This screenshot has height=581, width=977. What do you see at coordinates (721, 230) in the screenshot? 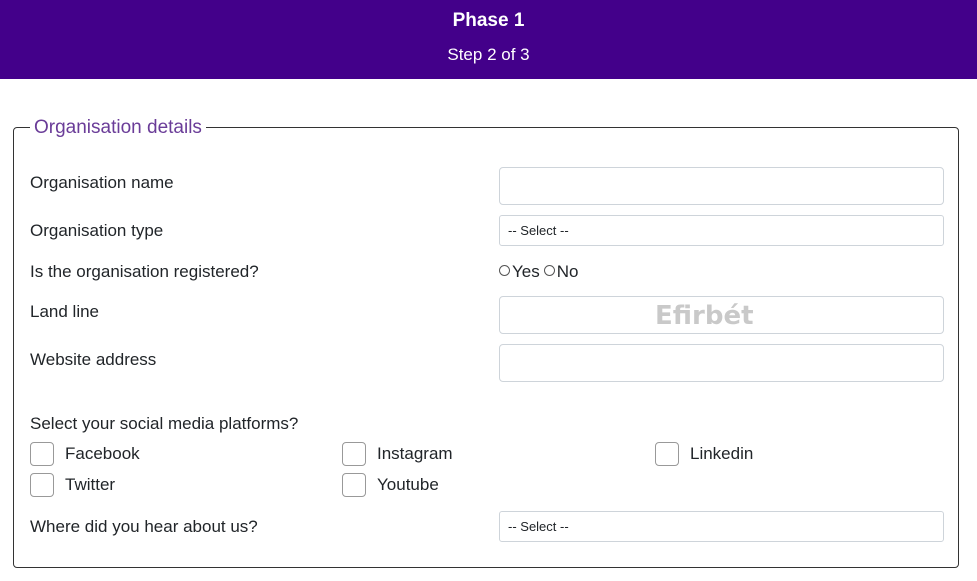
I see `organisation-type-select: -- Select --` at bounding box center [721, 230].